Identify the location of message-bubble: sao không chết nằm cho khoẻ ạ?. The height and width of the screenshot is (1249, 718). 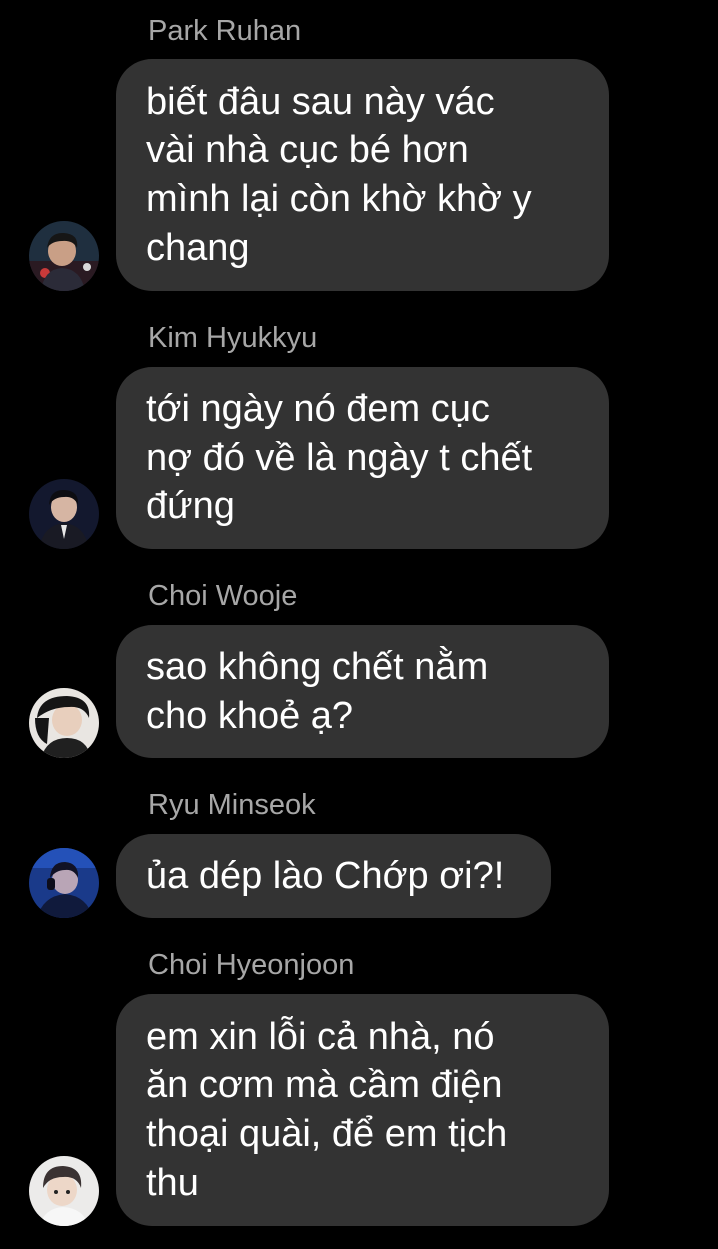
(362, 691).